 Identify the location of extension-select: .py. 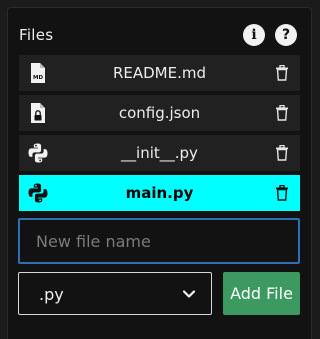
(115, 293).